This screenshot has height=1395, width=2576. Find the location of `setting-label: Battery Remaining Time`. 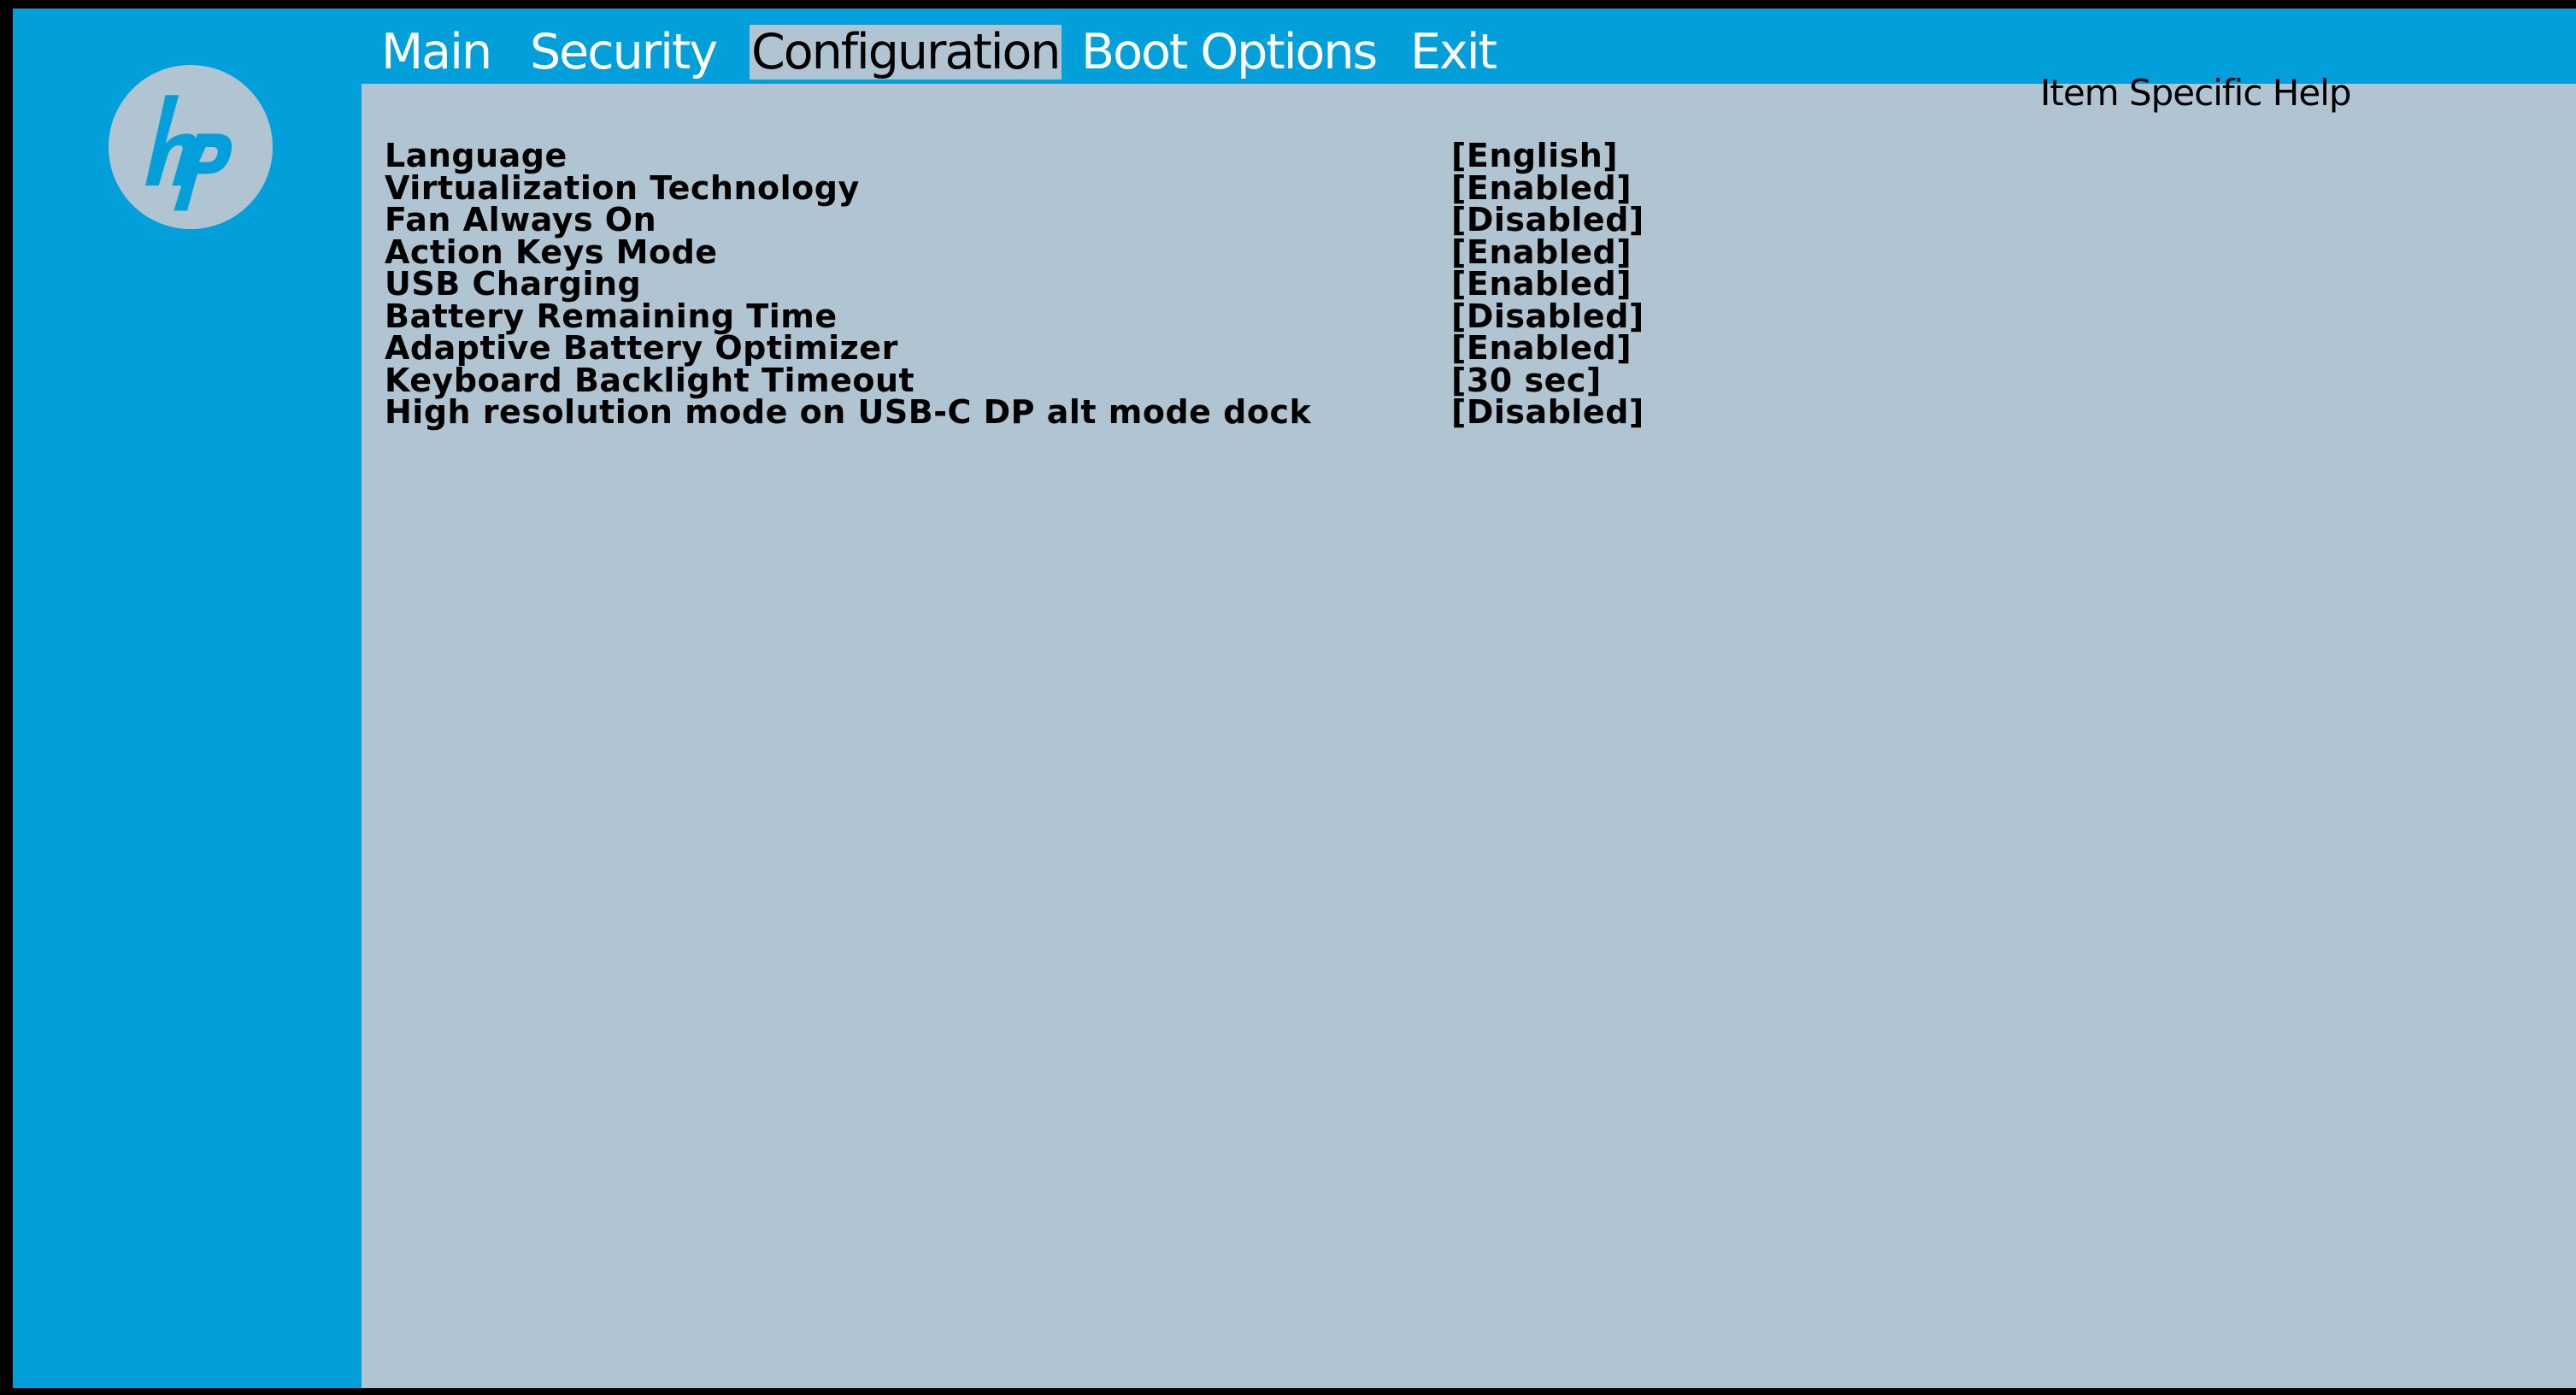

setting-label: Battery Remaining Time is located at coordinates (611, 316).